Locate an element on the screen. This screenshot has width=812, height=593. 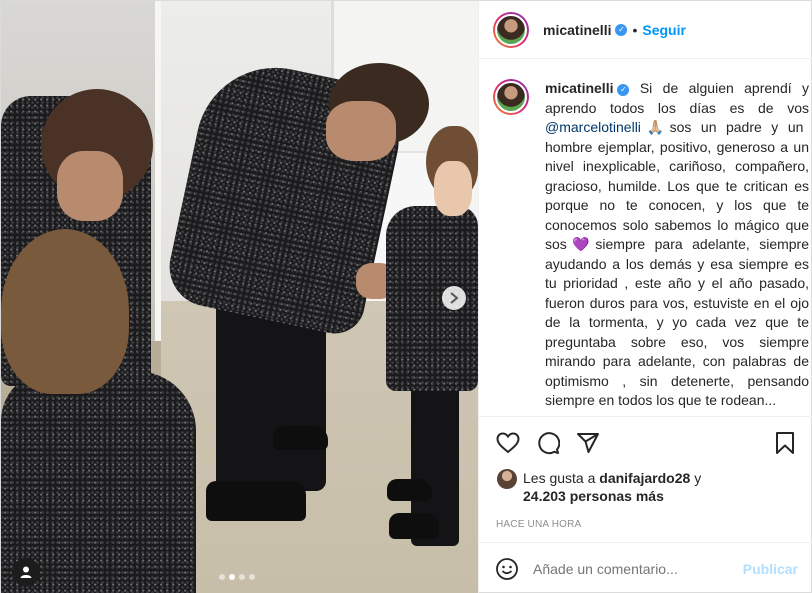
person-icon is located at coordinates (26, 572).